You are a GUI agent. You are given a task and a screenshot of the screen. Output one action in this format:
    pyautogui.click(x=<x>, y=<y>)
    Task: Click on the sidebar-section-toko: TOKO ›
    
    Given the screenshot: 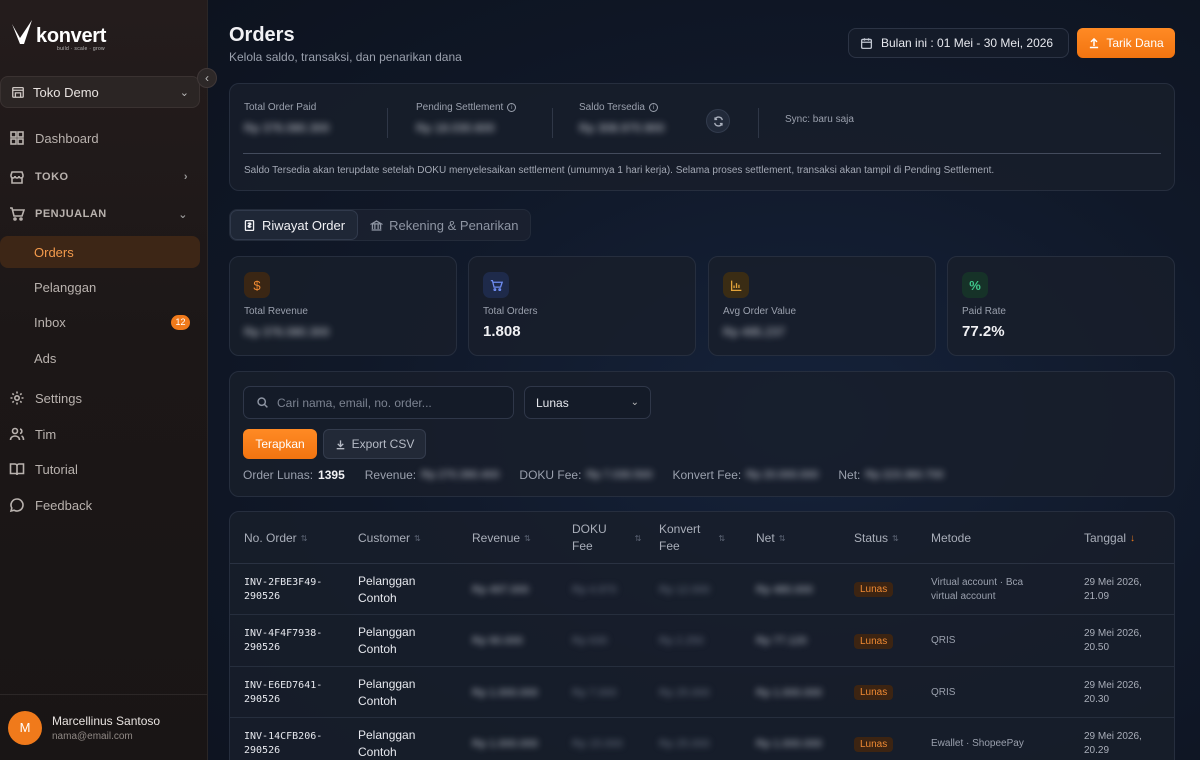 What is the action you would take?
    pyautogui.click(x=100, y=177)
    